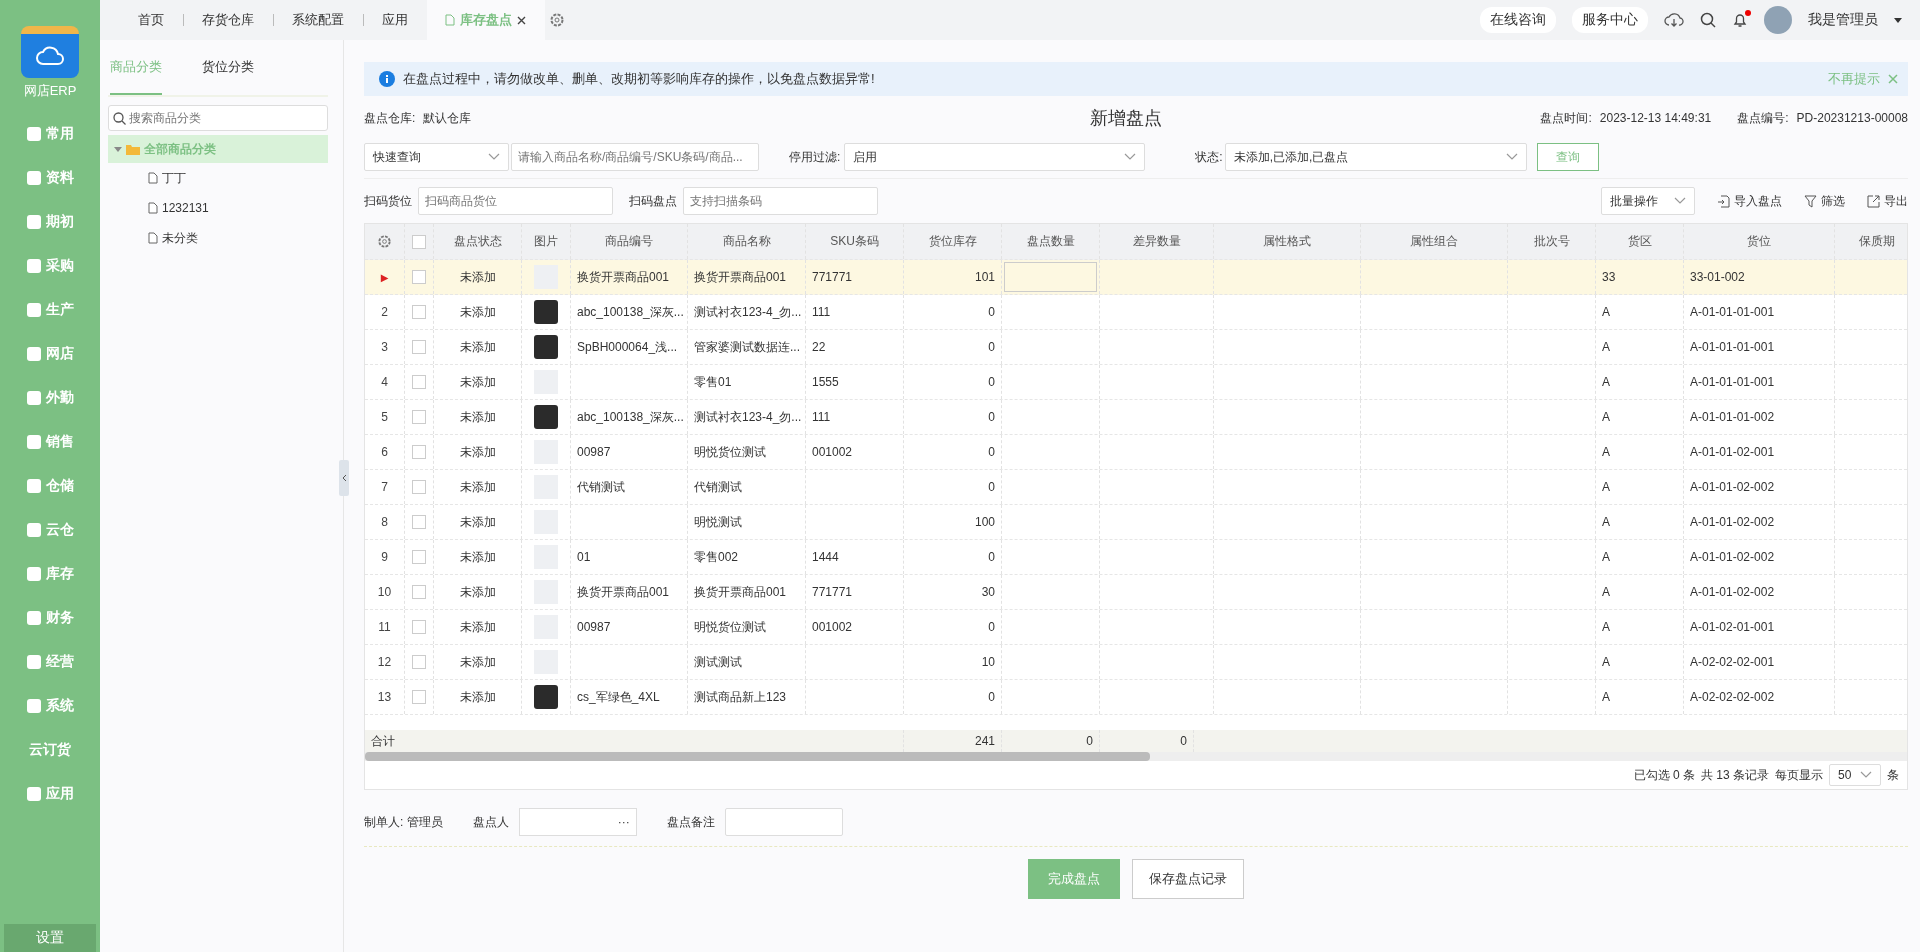 This screenshot has width=1920, height=952. What do you see at coordinates (1188, 879) in the screenshot?
I see `save-button: 保存盘点记录` at bounding box center [1188, 879].